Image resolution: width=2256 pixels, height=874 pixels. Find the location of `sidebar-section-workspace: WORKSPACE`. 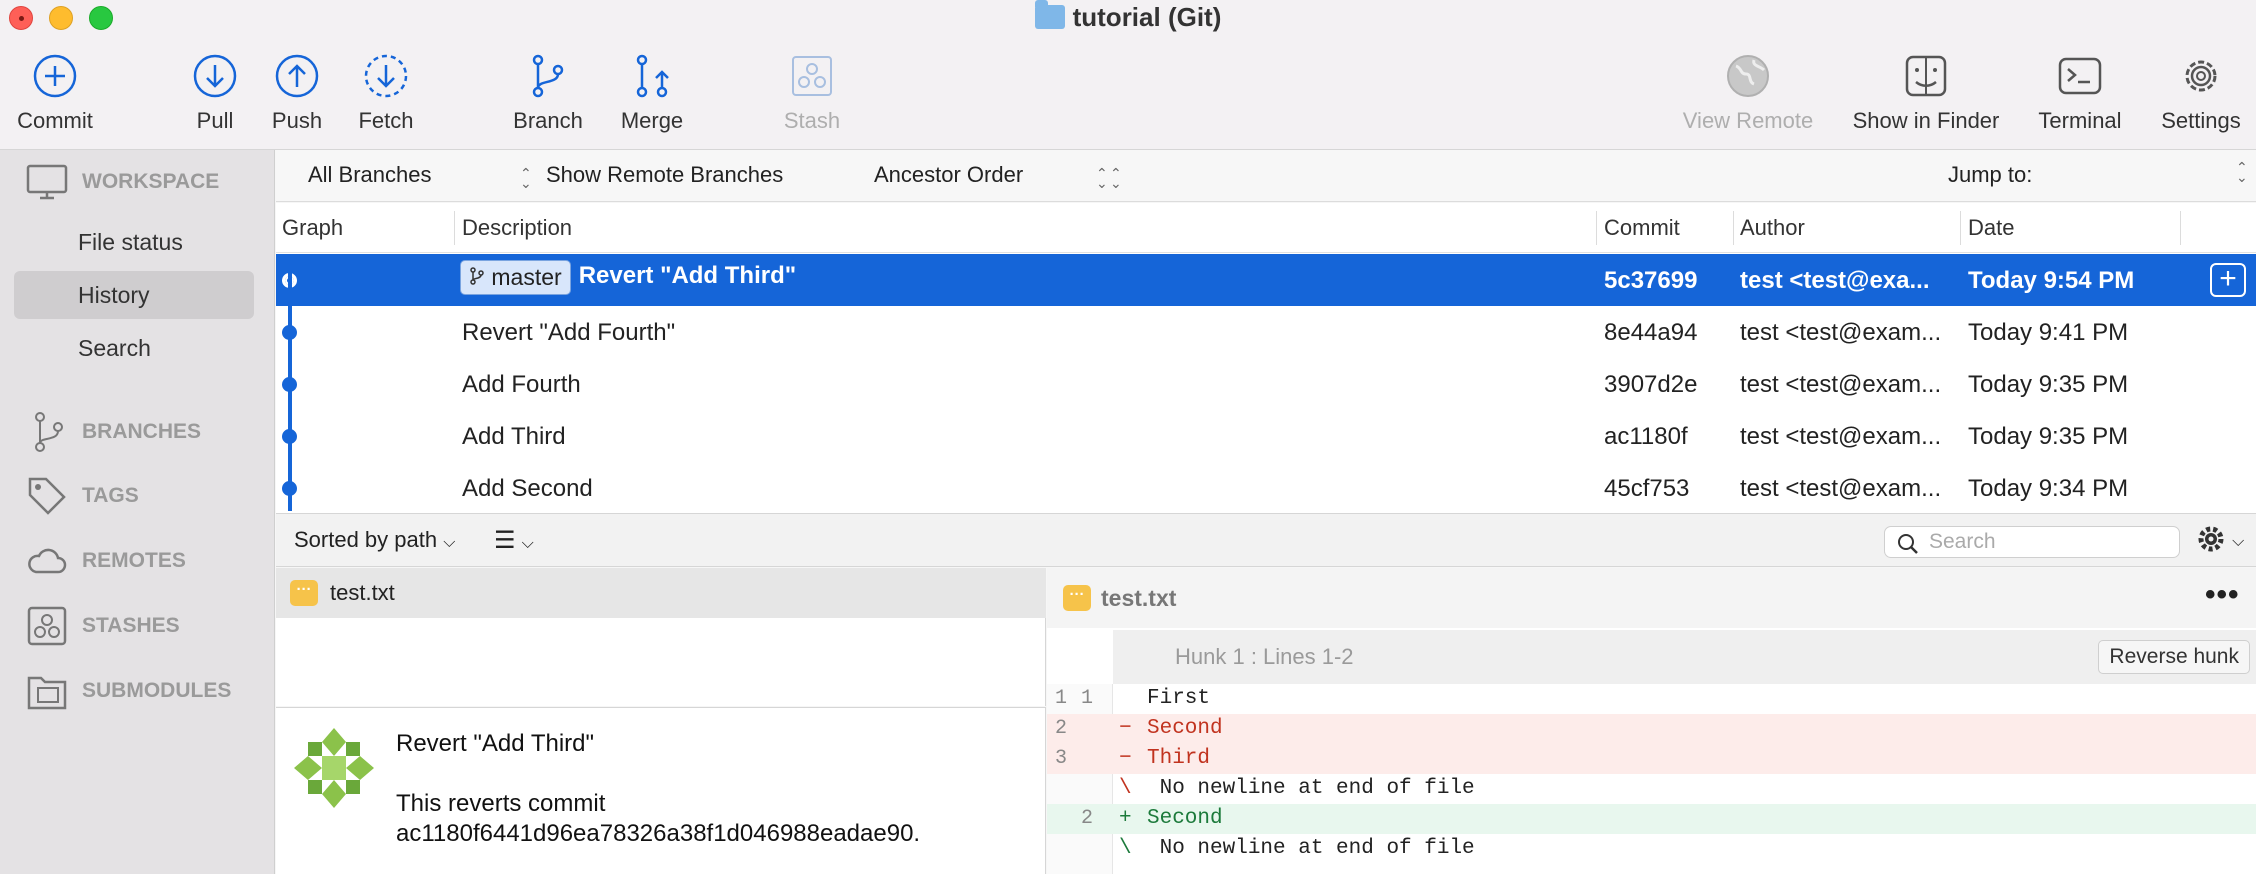

sidebar-section-workspace: WORKSPACE is located at coordinates (122, 182).